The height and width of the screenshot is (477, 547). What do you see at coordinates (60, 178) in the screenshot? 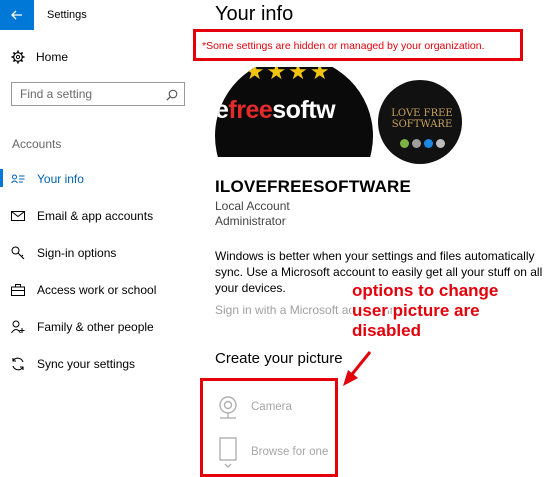
I see `sidebar-item-label: Your info` at bounding box center [60, 178].